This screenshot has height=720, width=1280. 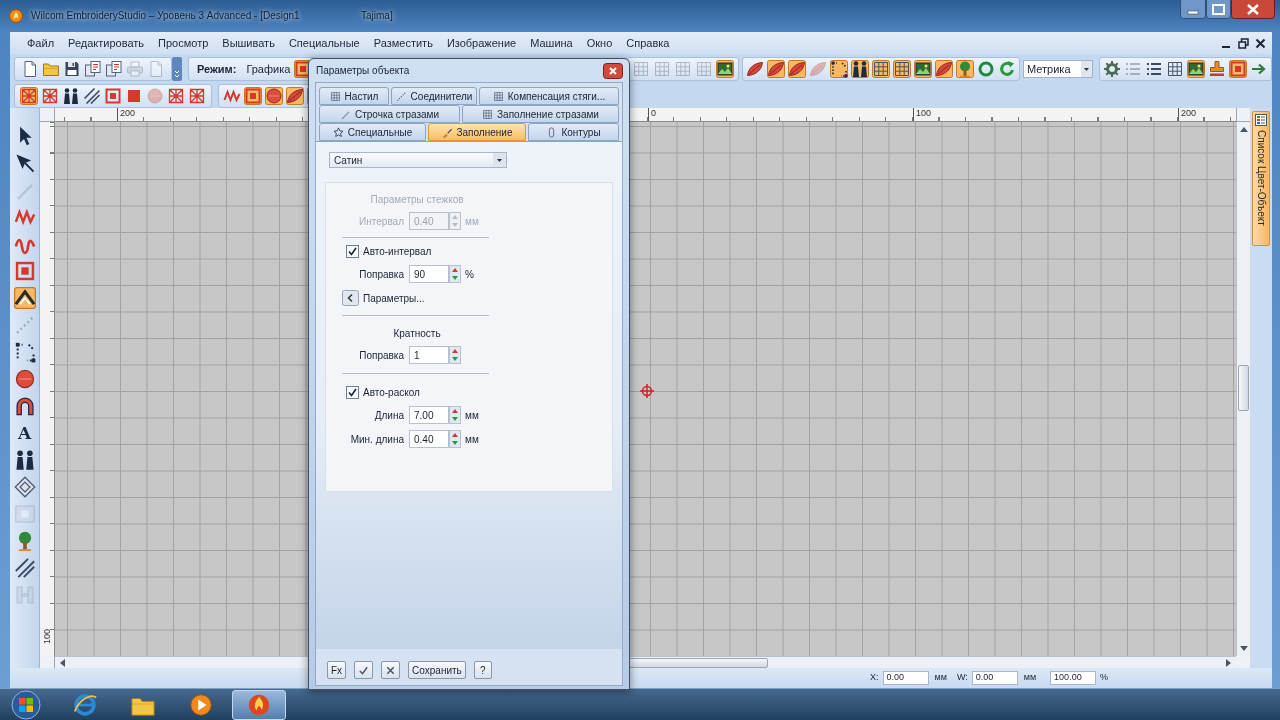 I want to click on zoom-field: 100.00, so click(x=1073, y=678).